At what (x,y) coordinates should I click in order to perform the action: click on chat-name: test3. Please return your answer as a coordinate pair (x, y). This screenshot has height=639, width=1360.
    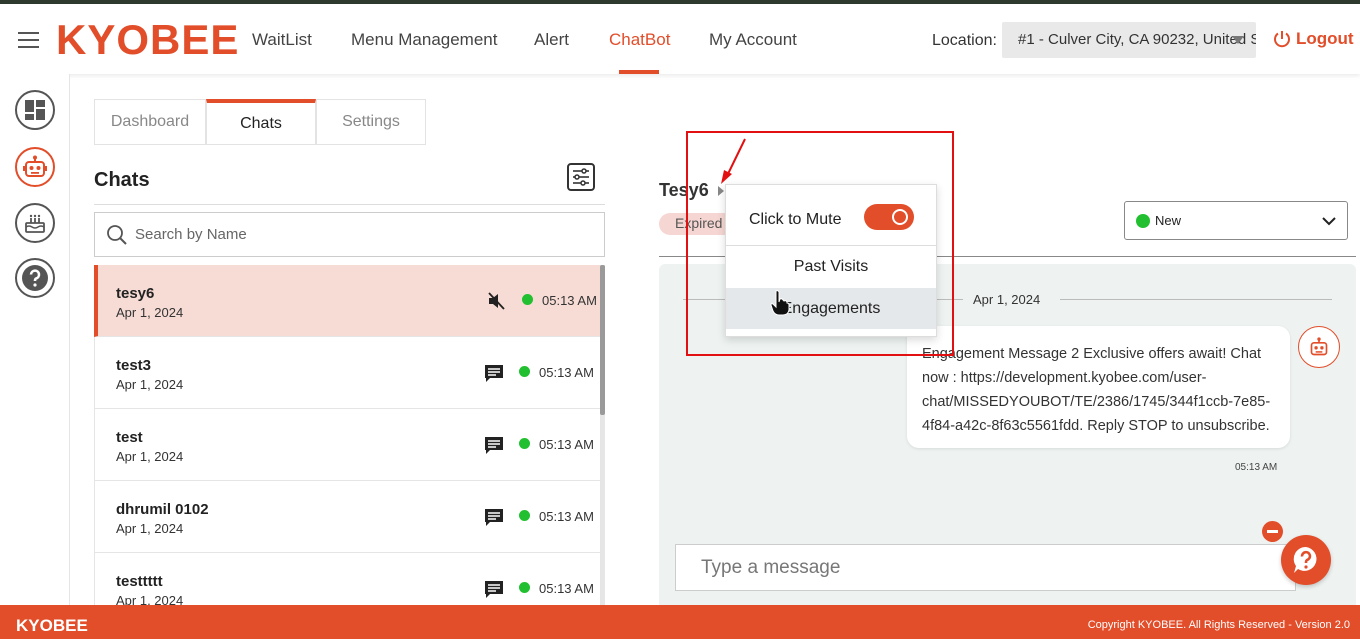
    Looking at the image, I should click on (134, 365).